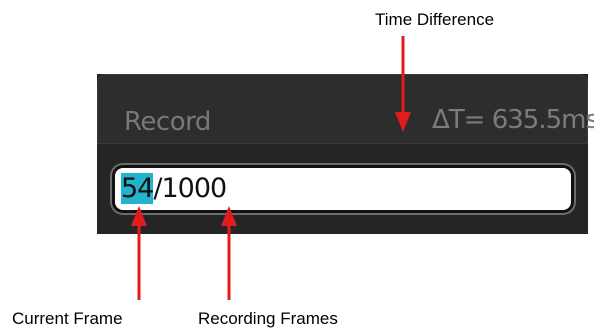 This screenshot has width=594, height=333. What do you see at coordinates (268, 318) in the screenshot?
I see `recording-frames-annotation: Recording Frames` at bounding box center [268, 318].